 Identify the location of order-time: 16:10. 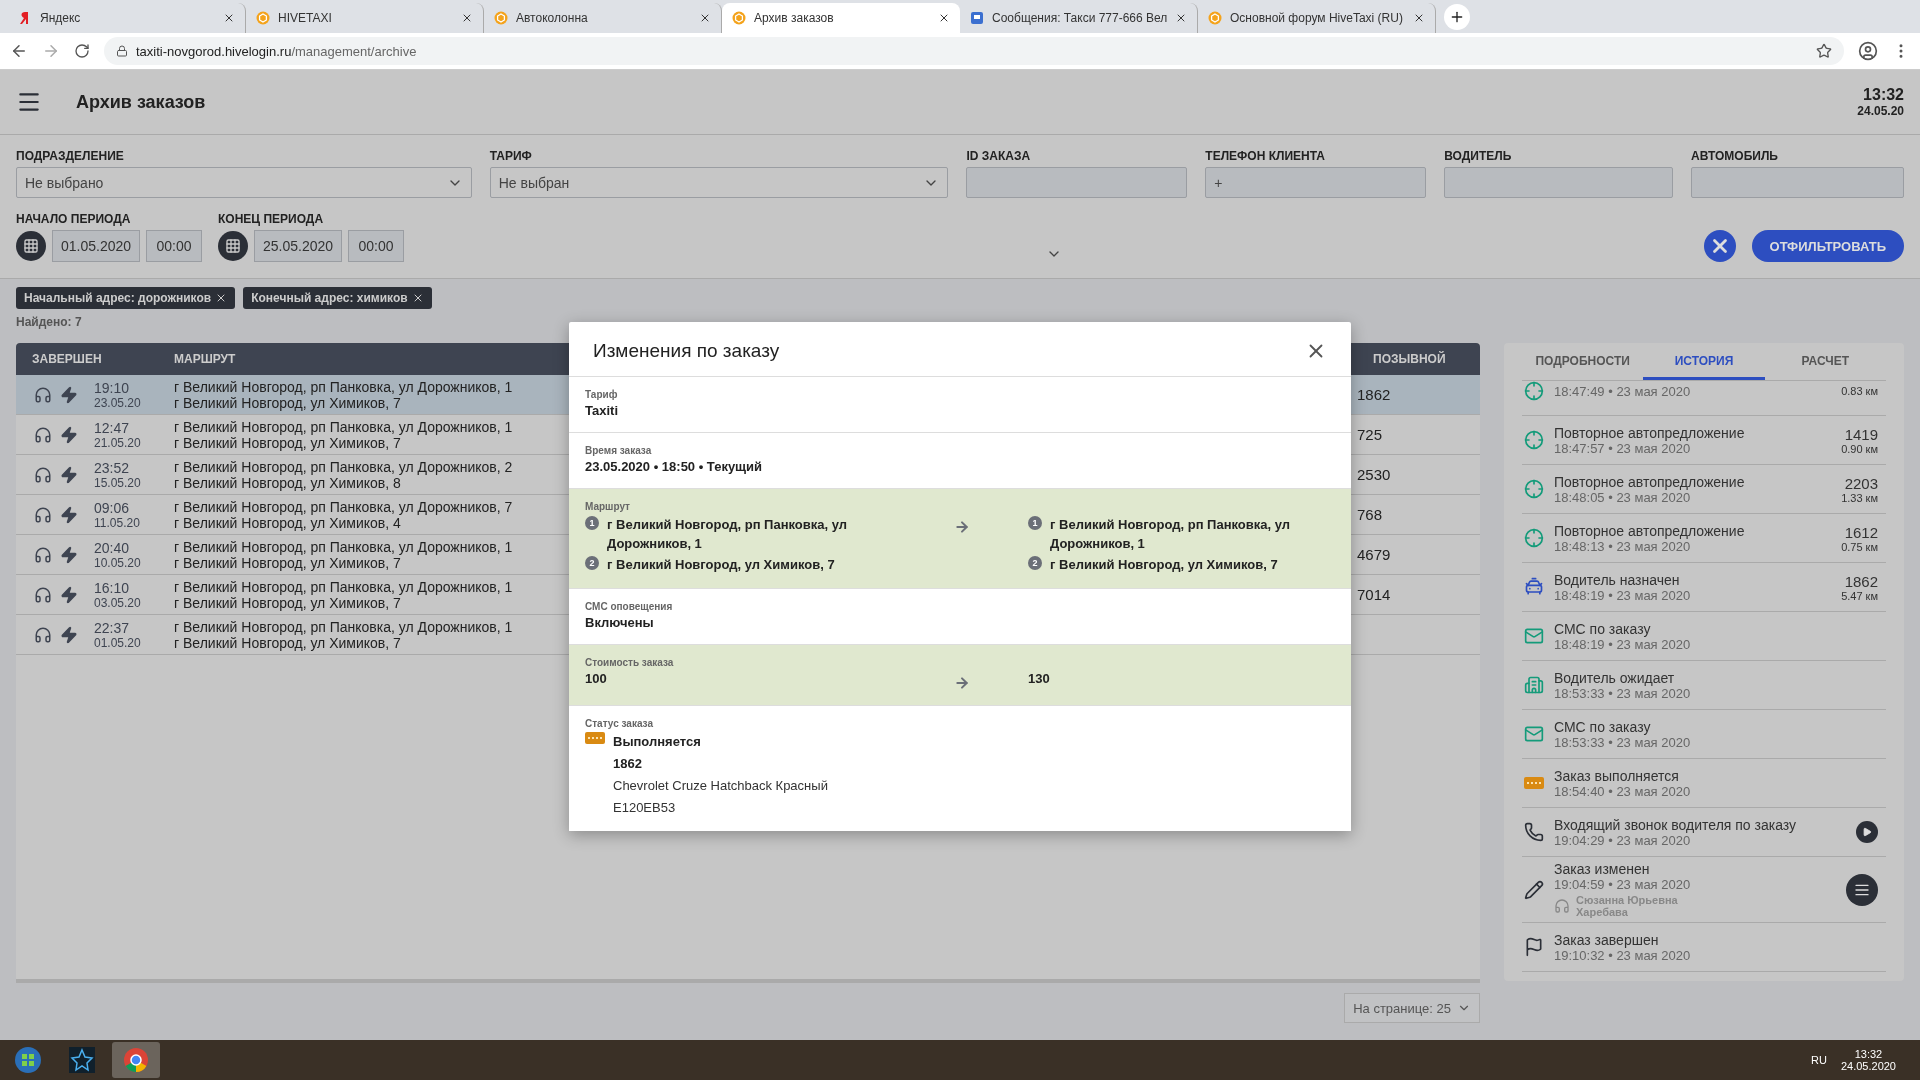
(112, 587).